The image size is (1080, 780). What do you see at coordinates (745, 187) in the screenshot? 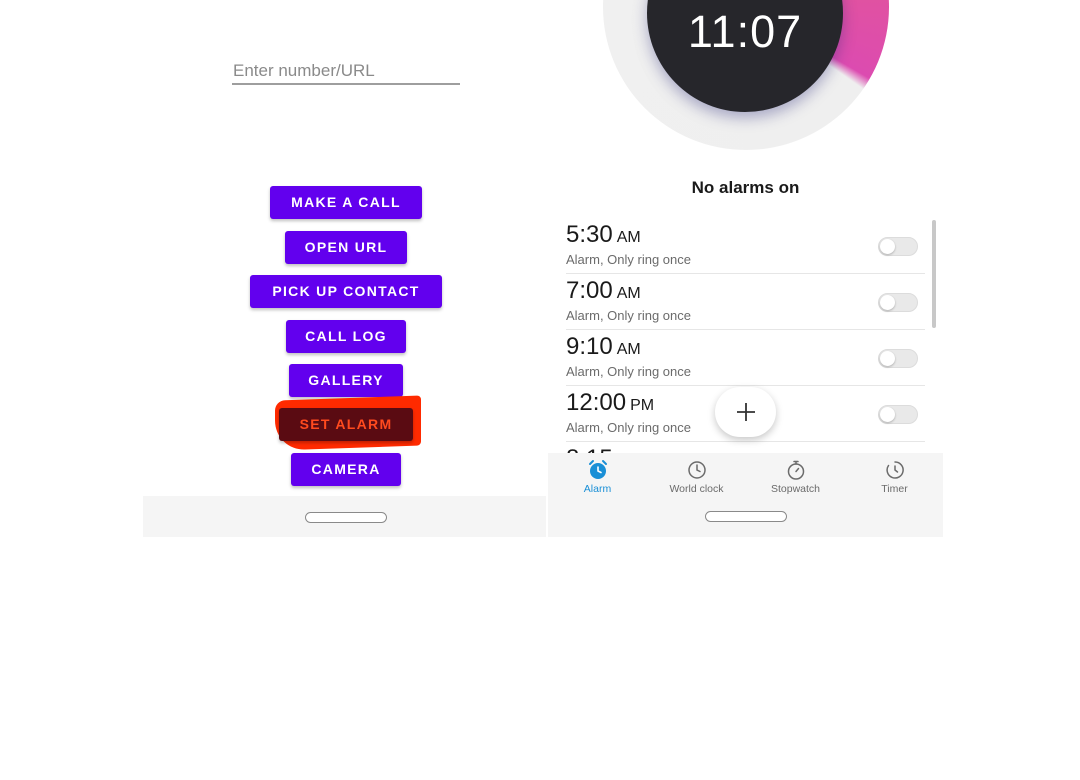
I see `alarm-status-text: No alarms on` at bounding box center [745, 187].